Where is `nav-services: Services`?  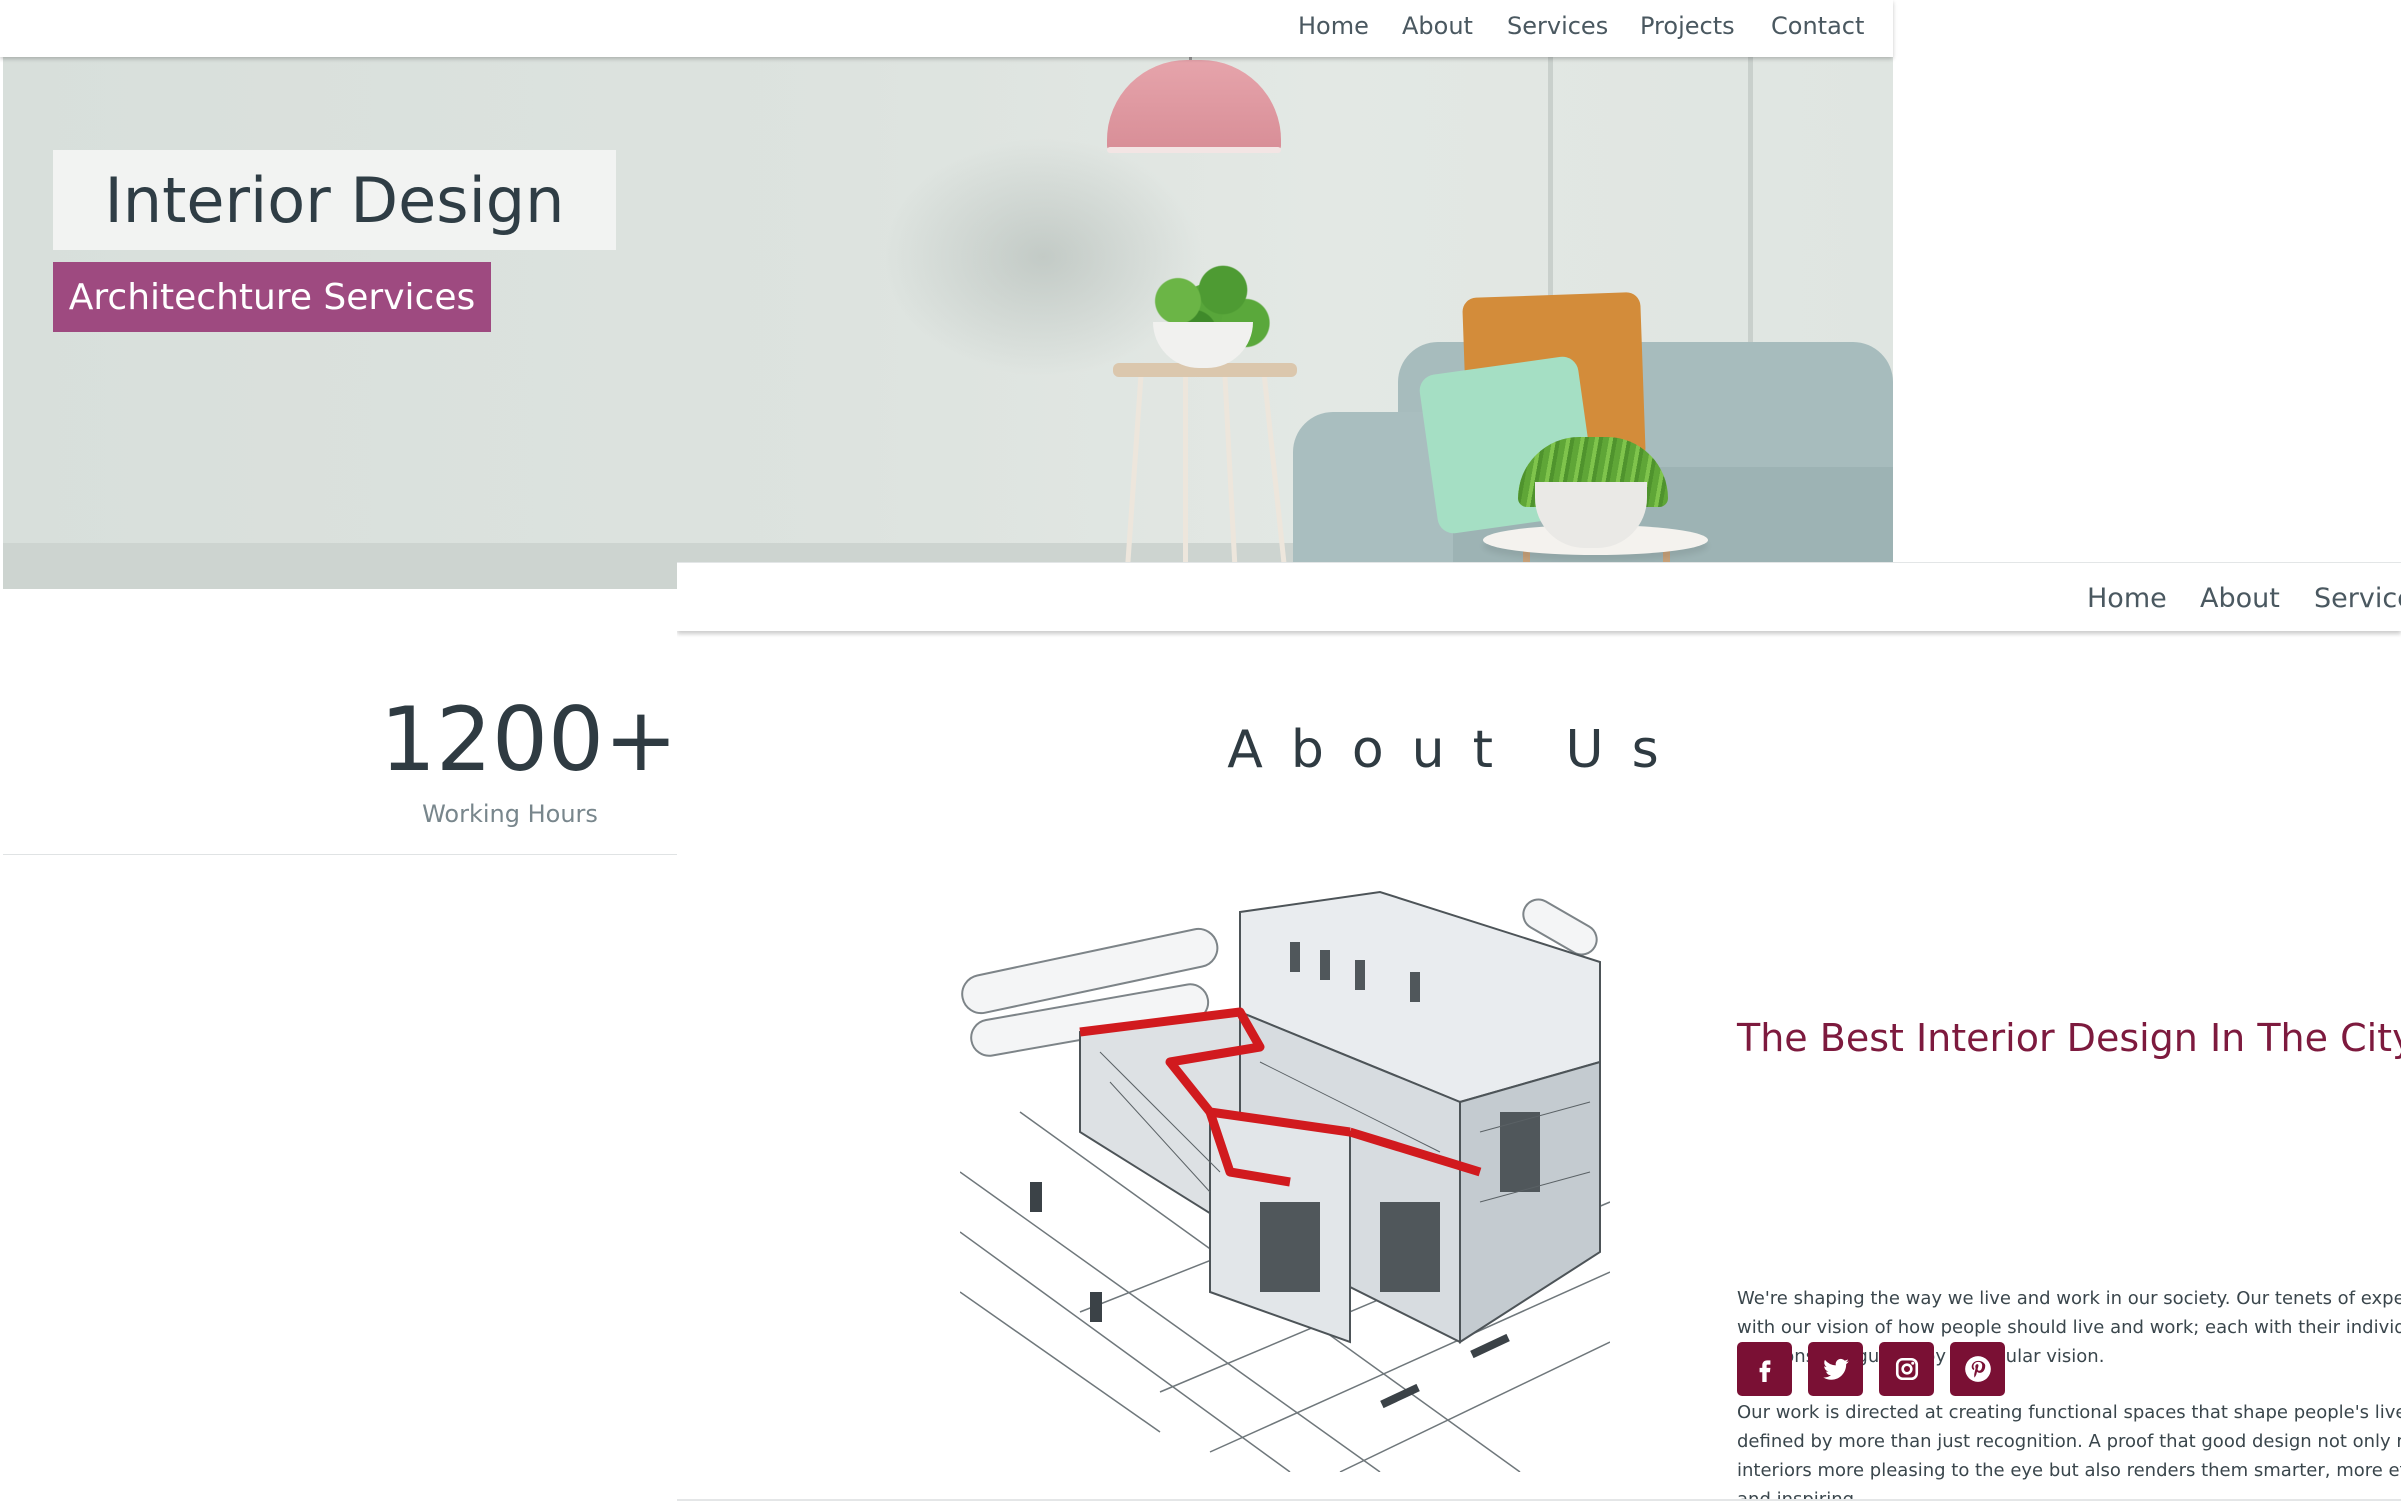 nav-services: Services is located at coordinates (1557, 26).